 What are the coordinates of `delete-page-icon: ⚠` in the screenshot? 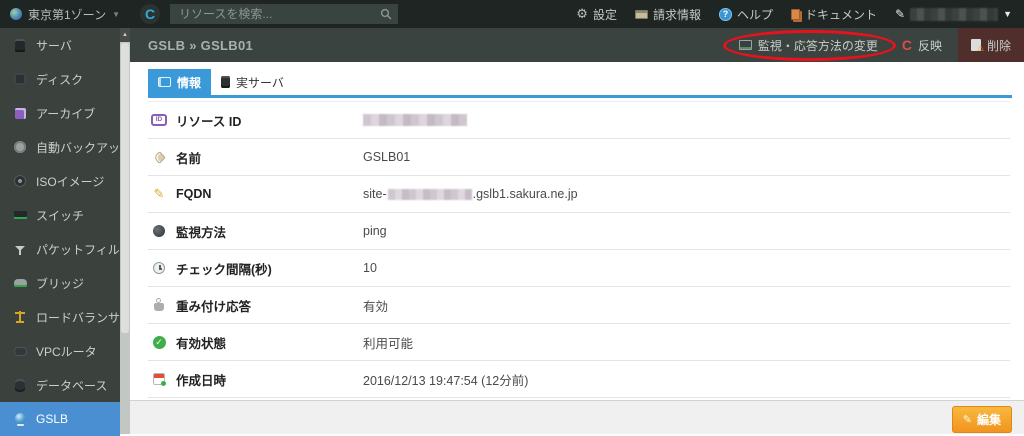 It's located at (977, 46).